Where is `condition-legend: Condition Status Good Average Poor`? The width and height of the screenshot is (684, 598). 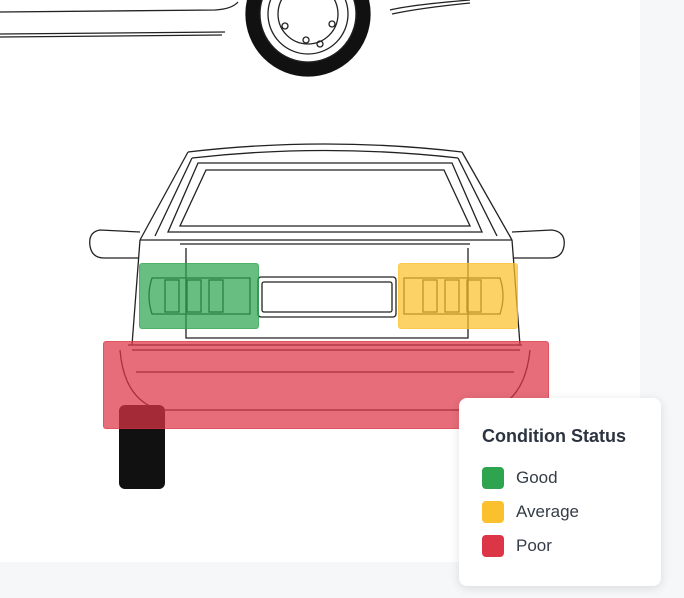
condition-legend: Condition Status Good Average Poor is located at coordinates (560, 492).